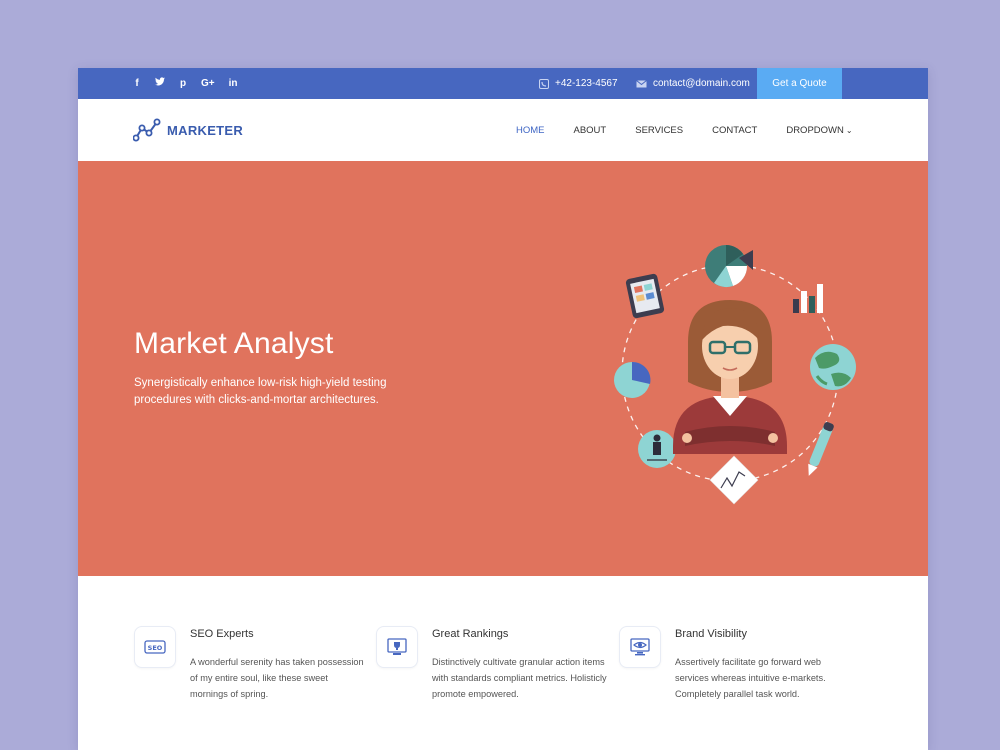 The width and height of the screenshot is (1000, 750). I want to click on phone-number: +42-123-4567, so click(586, 83).